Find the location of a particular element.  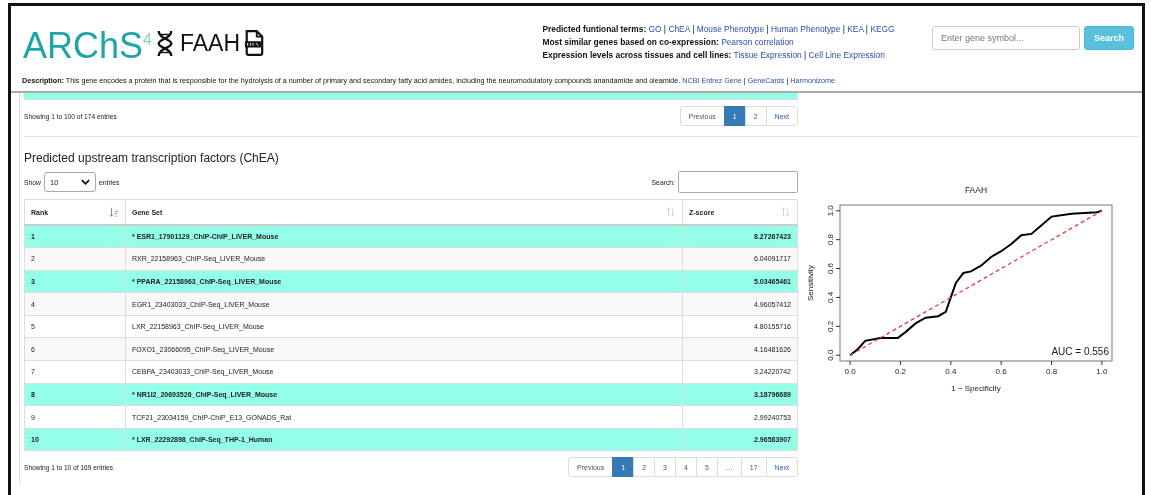

gene-symbol: FAAH is located at coordinates (210, 43).